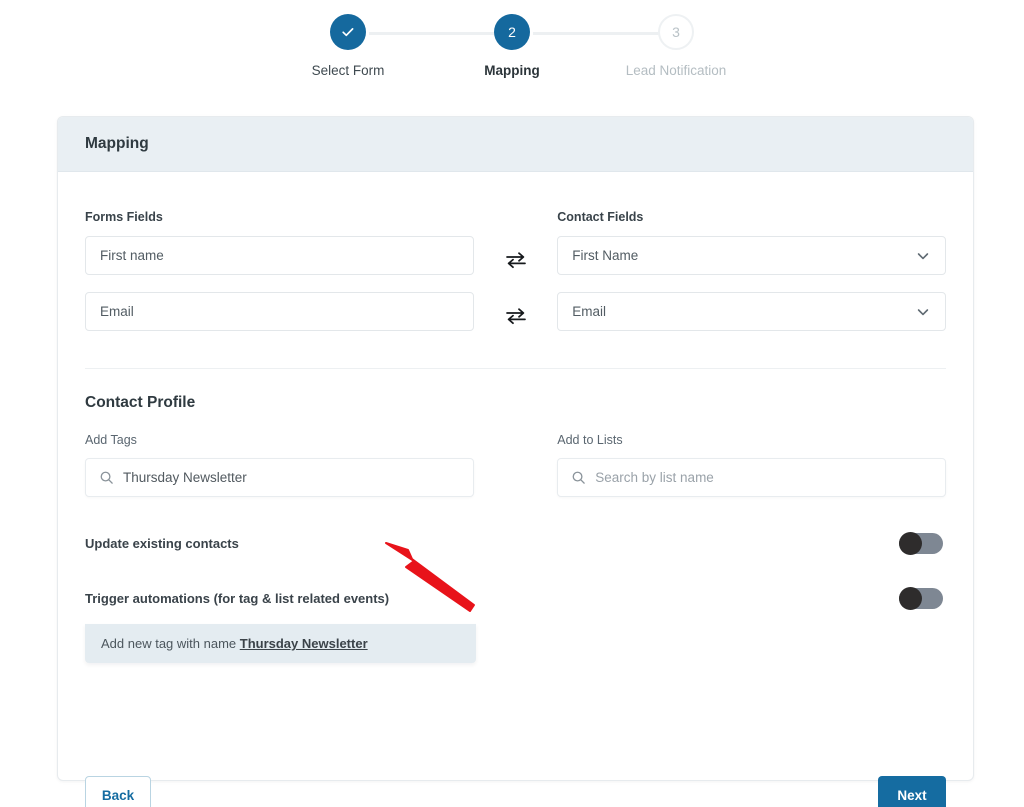  What do you see at coordinates (515, 791) in the screenshot?
I see `card-footer: Back Next` at bounding box center [515, 791].